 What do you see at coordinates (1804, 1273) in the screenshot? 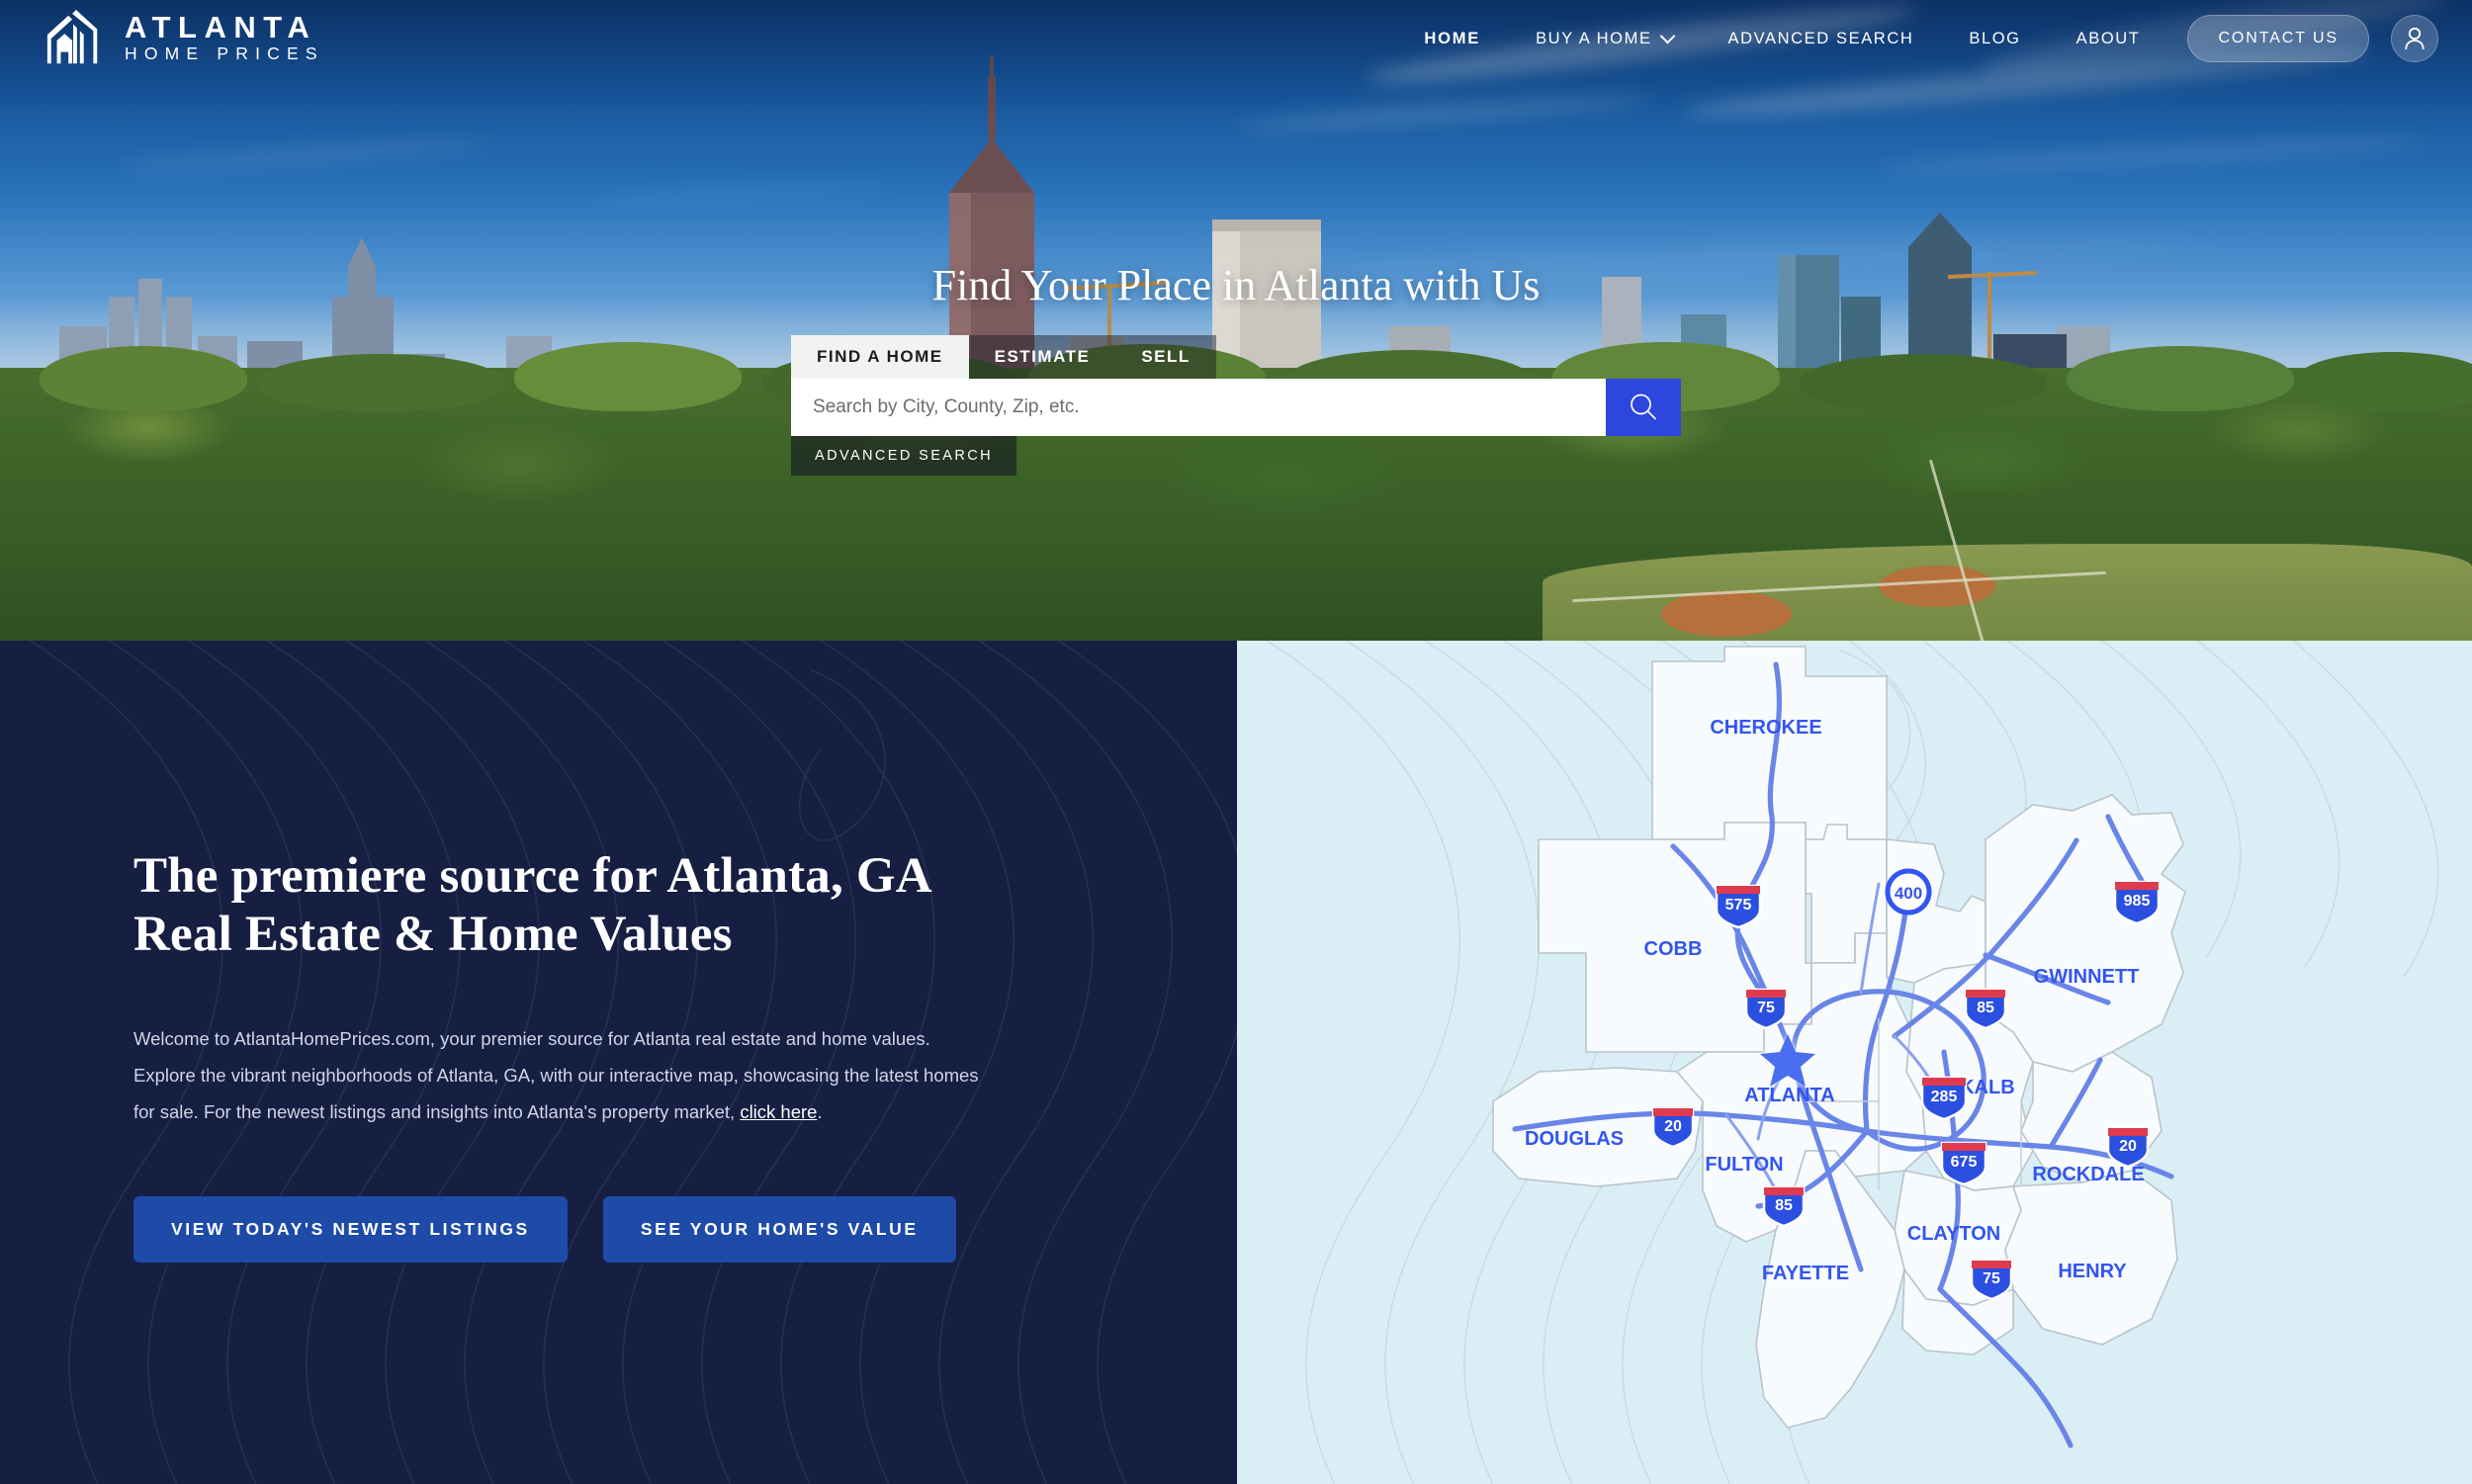
I see `map-label-fayette: FAYETTE` at bounding box center [1804, 1273].